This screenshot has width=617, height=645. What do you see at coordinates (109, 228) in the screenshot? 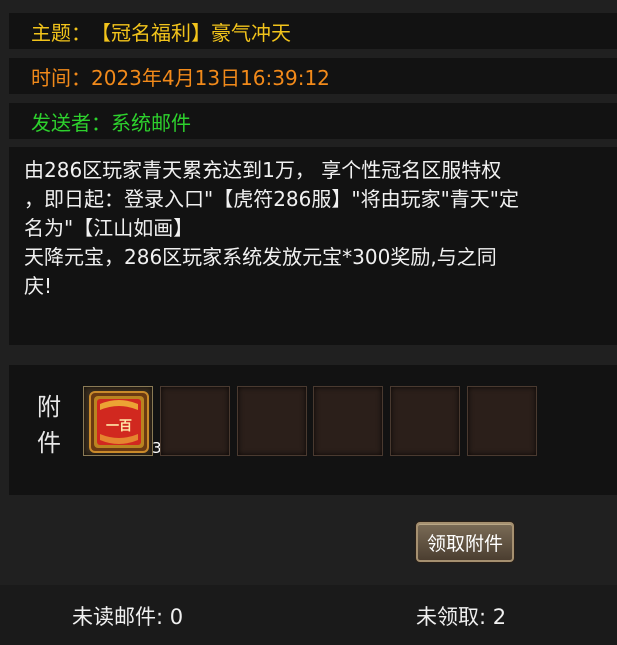
I see `mail-body-line: 名为"【江山如画】` at bounding box center [109, 228].